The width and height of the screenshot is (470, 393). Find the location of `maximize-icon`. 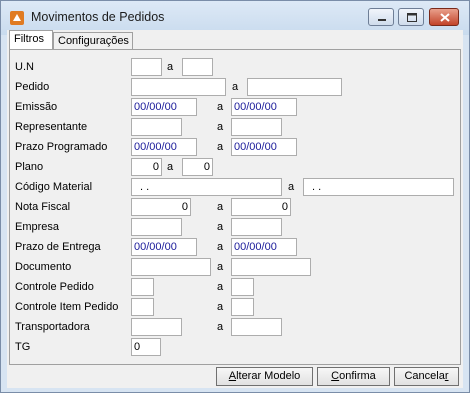

maximize-icon is located at coordinates (412, 17).